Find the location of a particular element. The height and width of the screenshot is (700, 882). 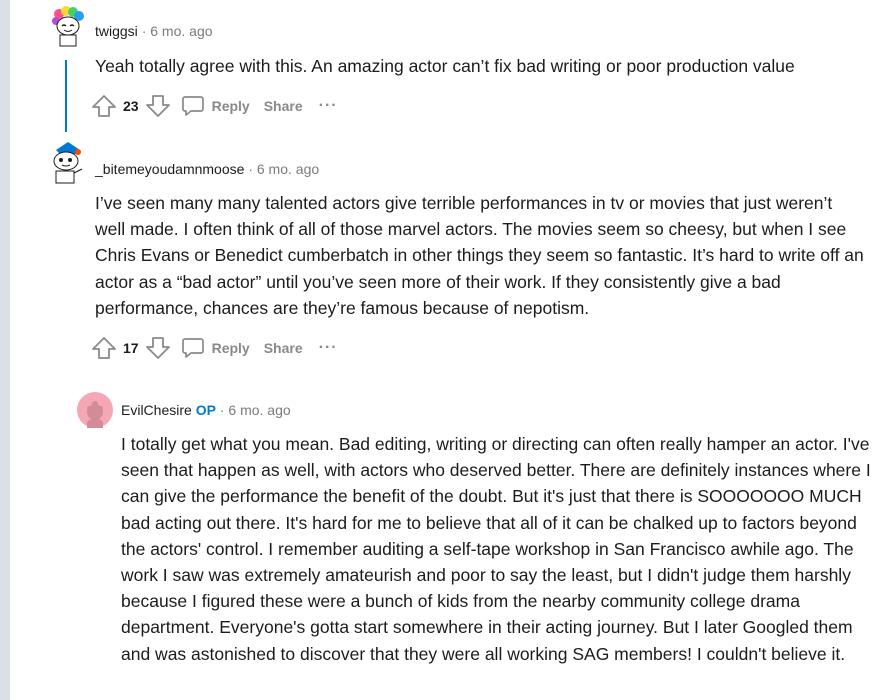

op-badge: OP is located at coordinates (205, 410).